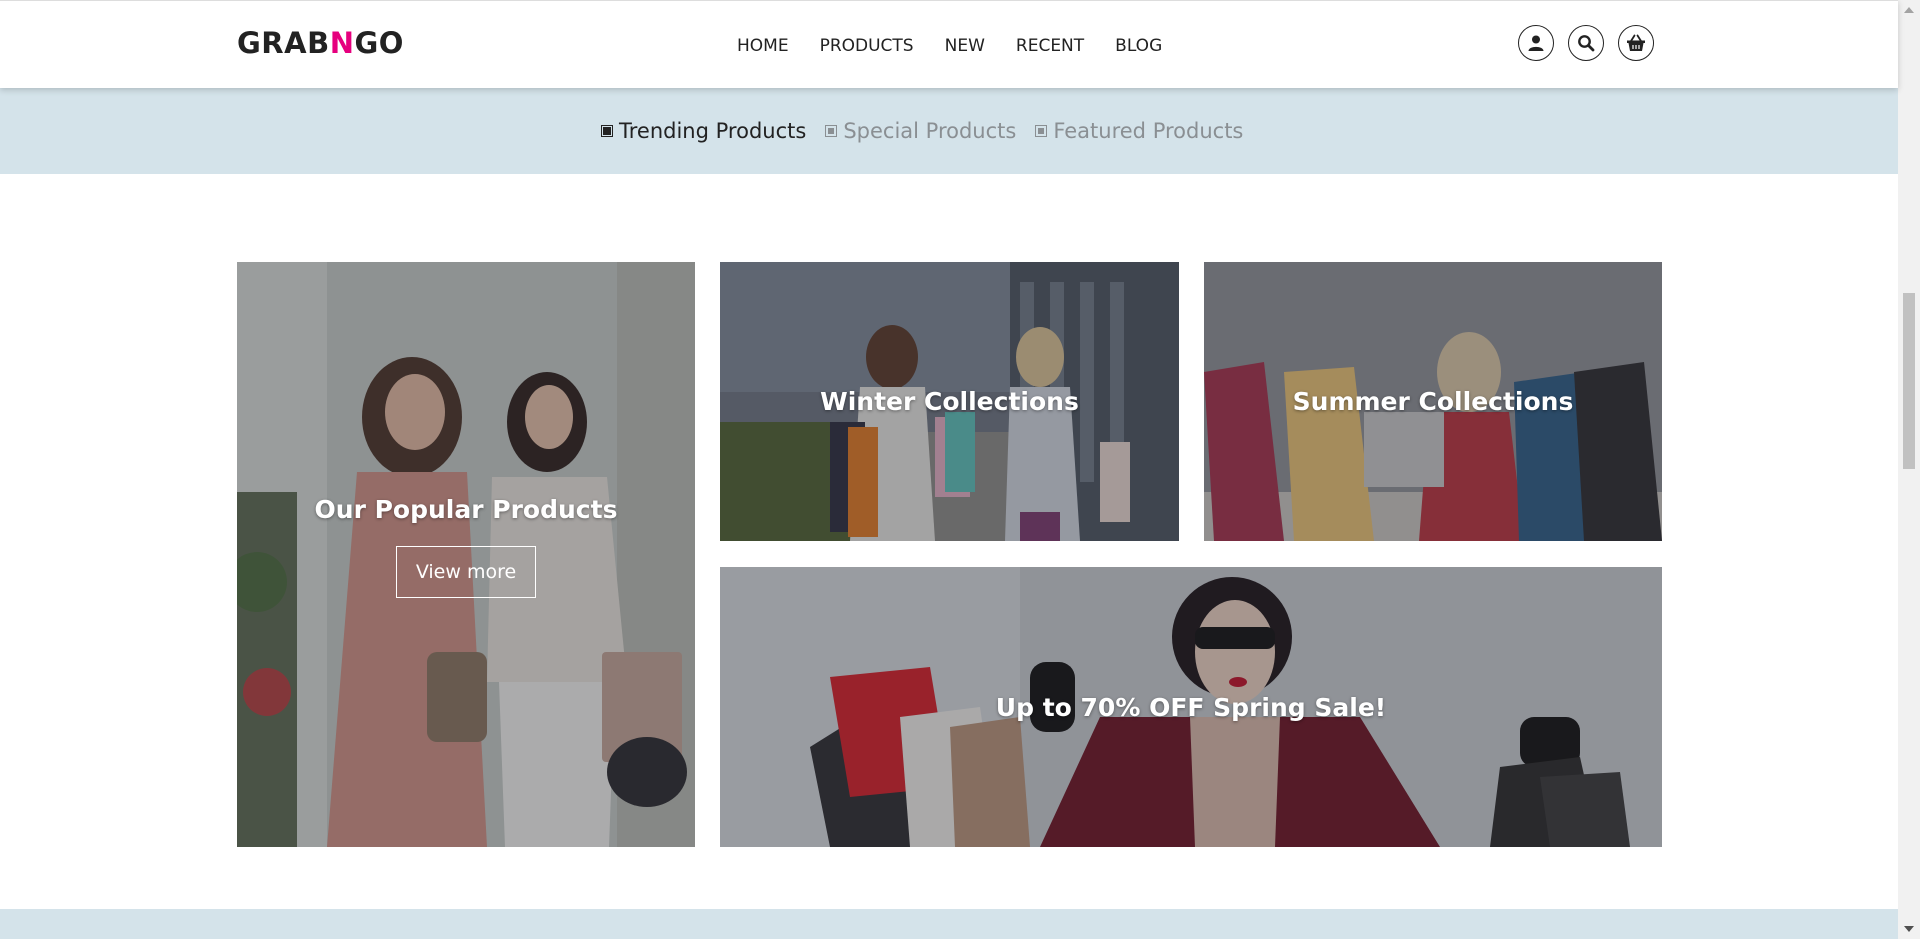  I want to click on summer-collections-banner: Summer Collections, so click(1433, 401).